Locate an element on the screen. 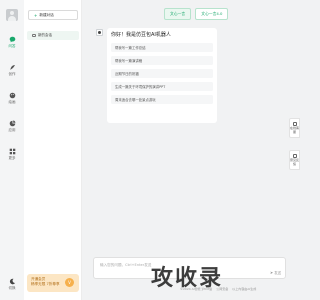 The height and width of the screenshot is (300, 320). plus-icon: + is located at coordinates (36, 15).